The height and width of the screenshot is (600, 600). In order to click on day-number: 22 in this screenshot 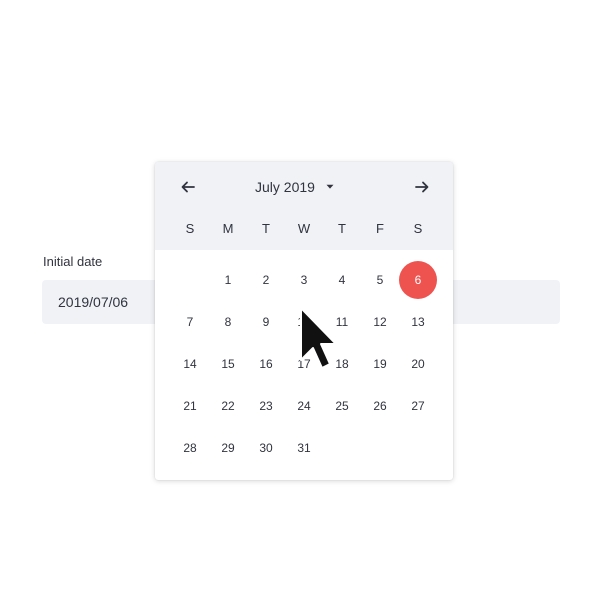, I will do `click(228, 406)`.